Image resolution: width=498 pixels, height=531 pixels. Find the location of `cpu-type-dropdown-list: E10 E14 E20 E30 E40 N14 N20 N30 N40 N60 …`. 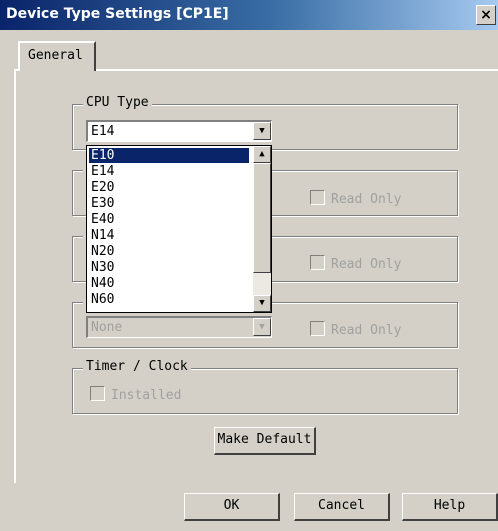

cpu-type-dropdown-list: E10 E14 E20 E30 E40 N14 N20 N30 N40 N60 … is located at coordinates (179, 229).